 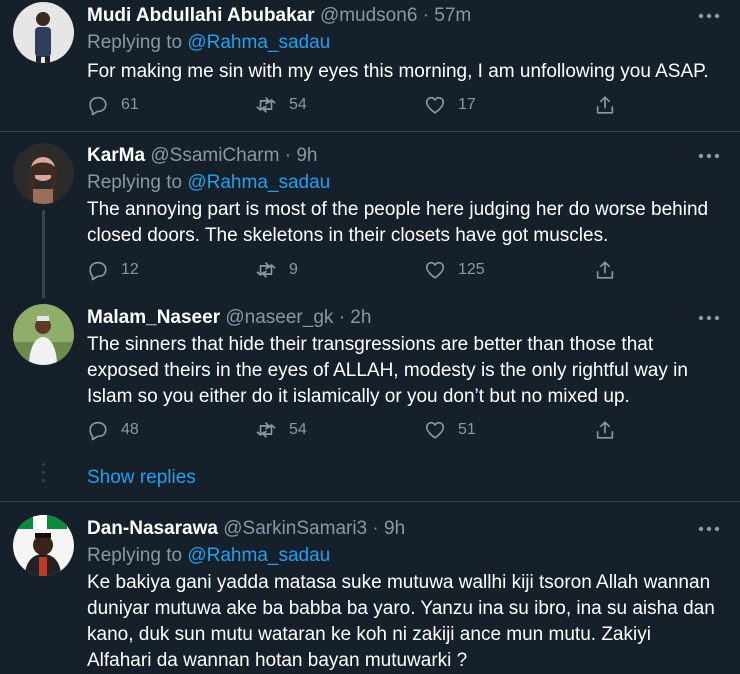 I want to click on user-handle: @SsamiCharm, so click(x=214, y=155).